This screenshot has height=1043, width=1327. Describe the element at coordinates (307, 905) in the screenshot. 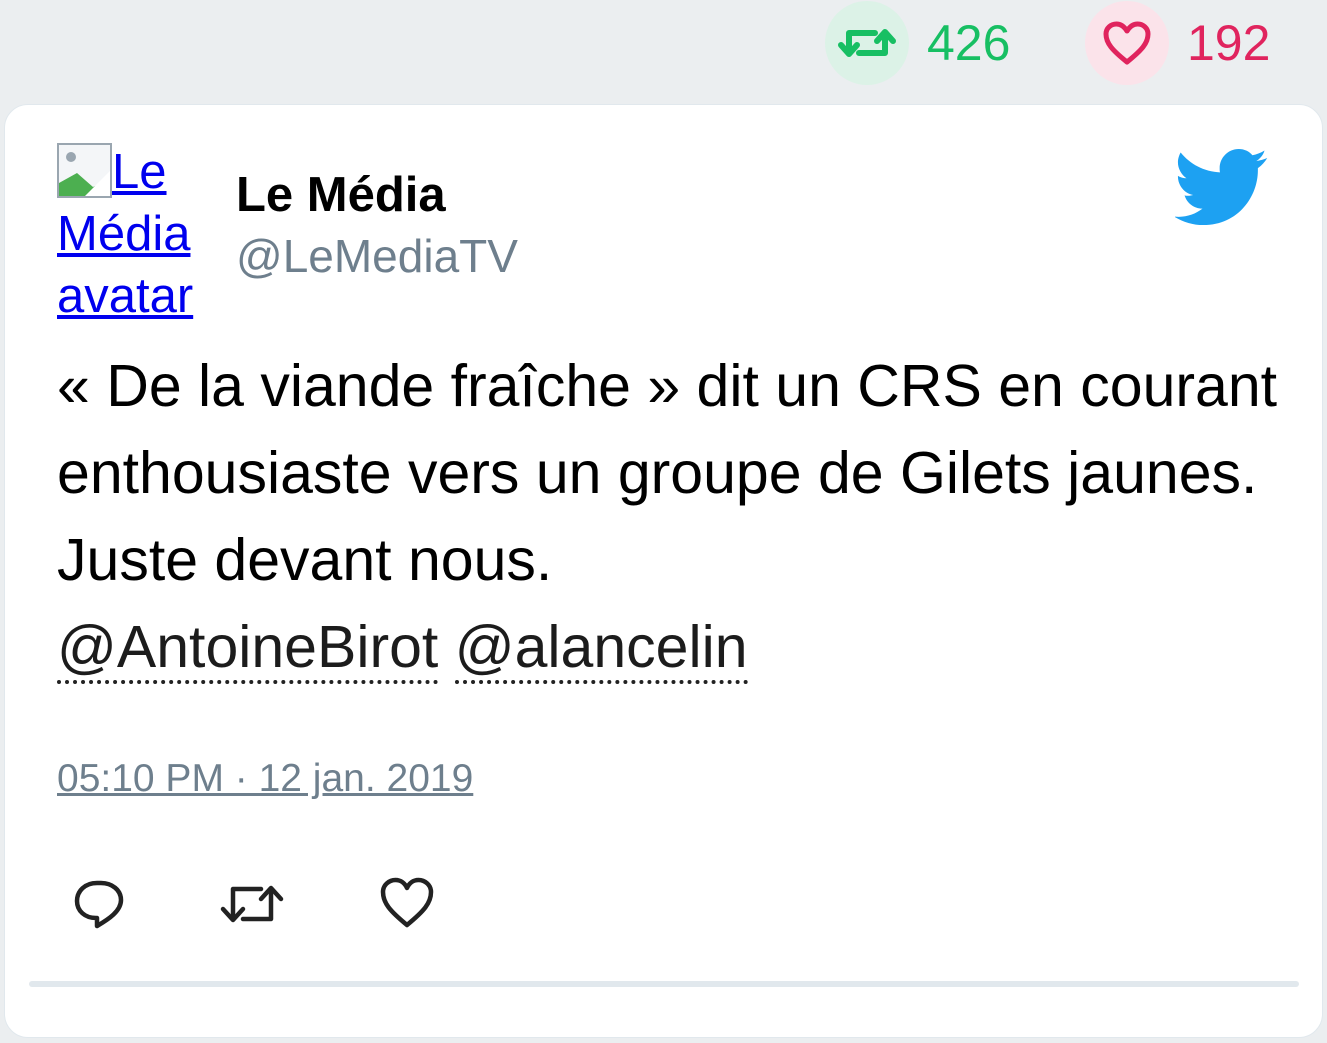

I see `action-bar` at that location.